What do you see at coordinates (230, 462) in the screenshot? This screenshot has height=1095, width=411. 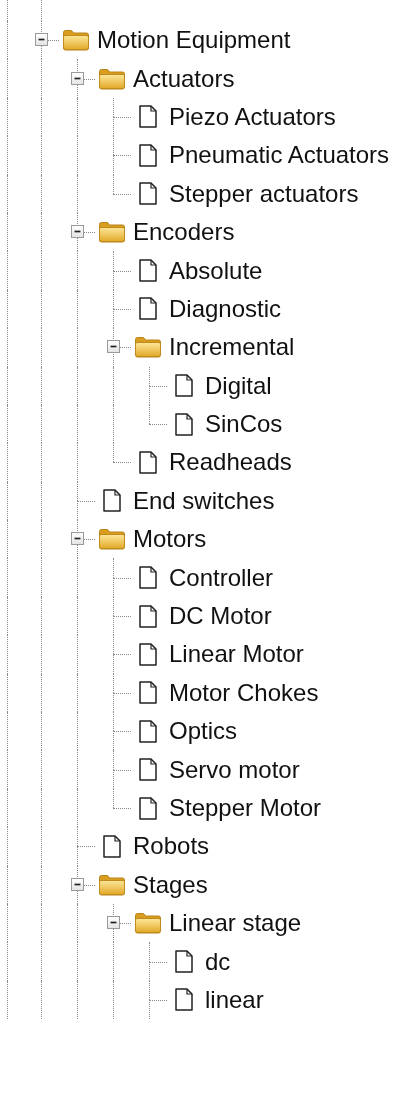 I see `tree-item: Readheads` at bounding box center [230, 462].